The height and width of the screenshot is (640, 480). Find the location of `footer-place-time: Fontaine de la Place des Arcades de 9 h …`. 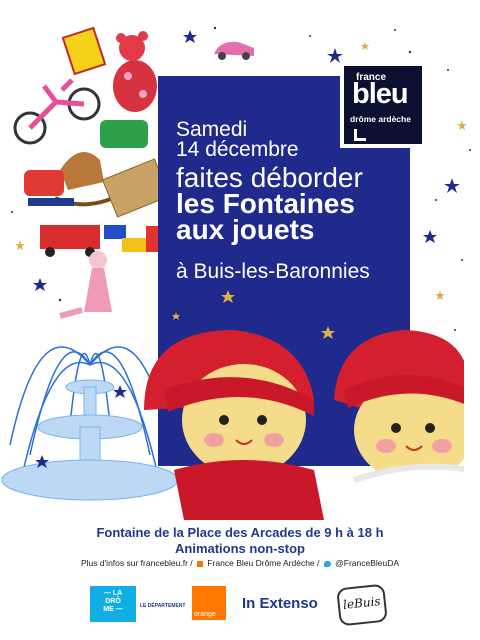

footer-place-time: Fontaine de la Place des Arcades de 9 h … is located at coordinates (240, 532).